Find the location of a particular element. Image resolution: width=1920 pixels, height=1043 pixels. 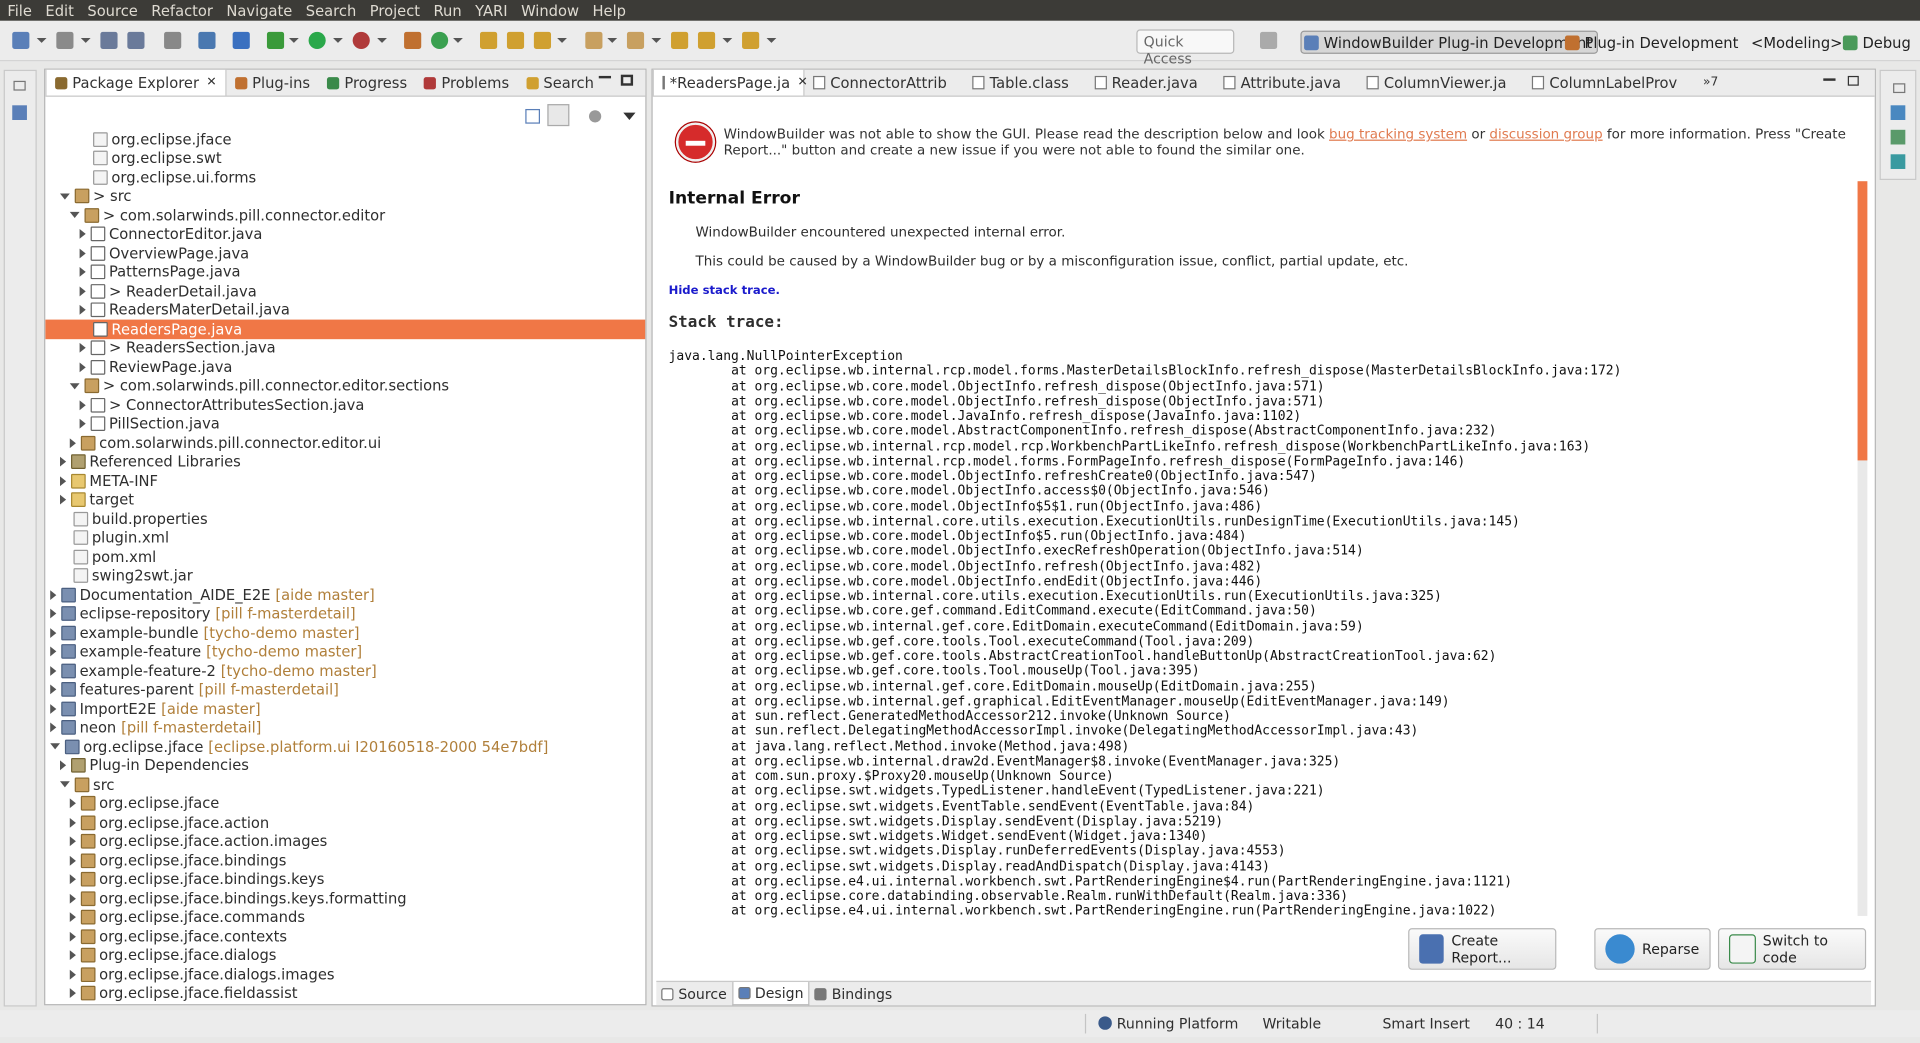

tree-item: > com.solarwinds.pill.connector.editor is located at coordinates (345, 215).